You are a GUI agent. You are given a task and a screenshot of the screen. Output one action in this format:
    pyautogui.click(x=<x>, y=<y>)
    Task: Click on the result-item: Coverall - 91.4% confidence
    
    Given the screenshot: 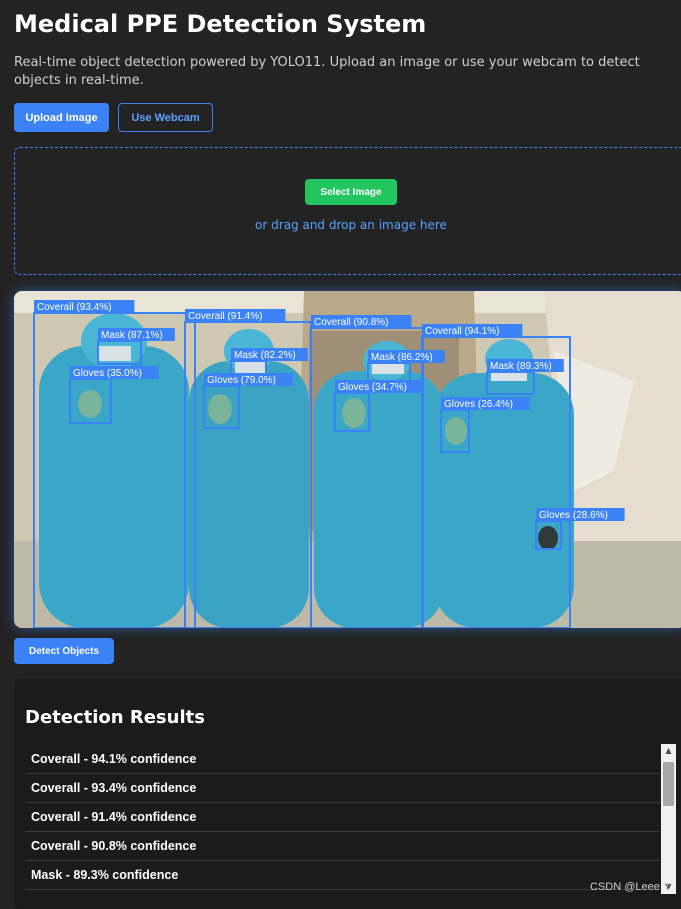 What is the action you would take?
    pyautogui.click(x=342, y=817)
    